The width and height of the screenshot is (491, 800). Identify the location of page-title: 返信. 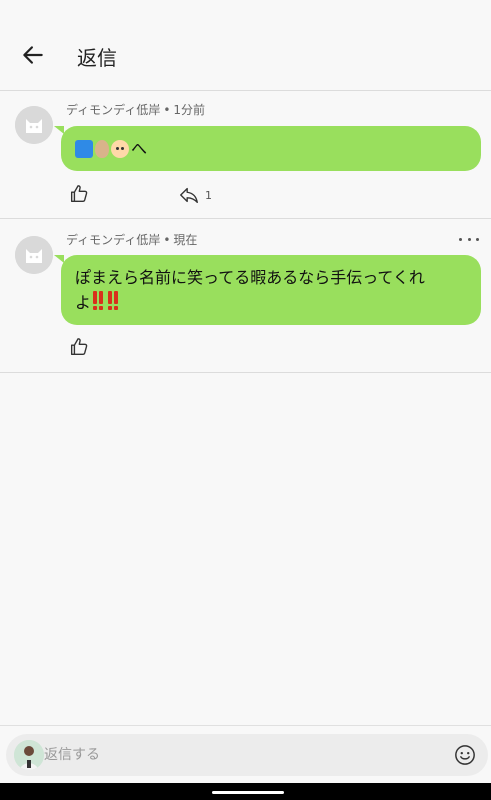
(97, 58).